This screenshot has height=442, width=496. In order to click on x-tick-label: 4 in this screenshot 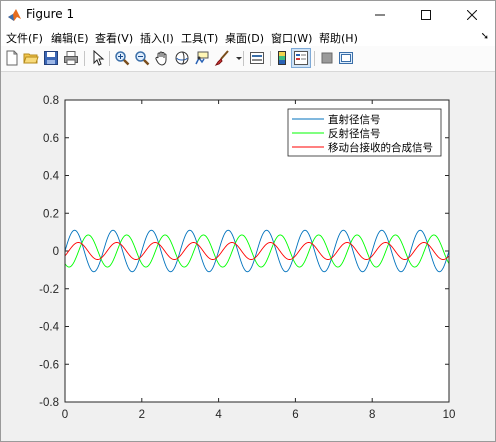, I will do `click(218, 415)`.